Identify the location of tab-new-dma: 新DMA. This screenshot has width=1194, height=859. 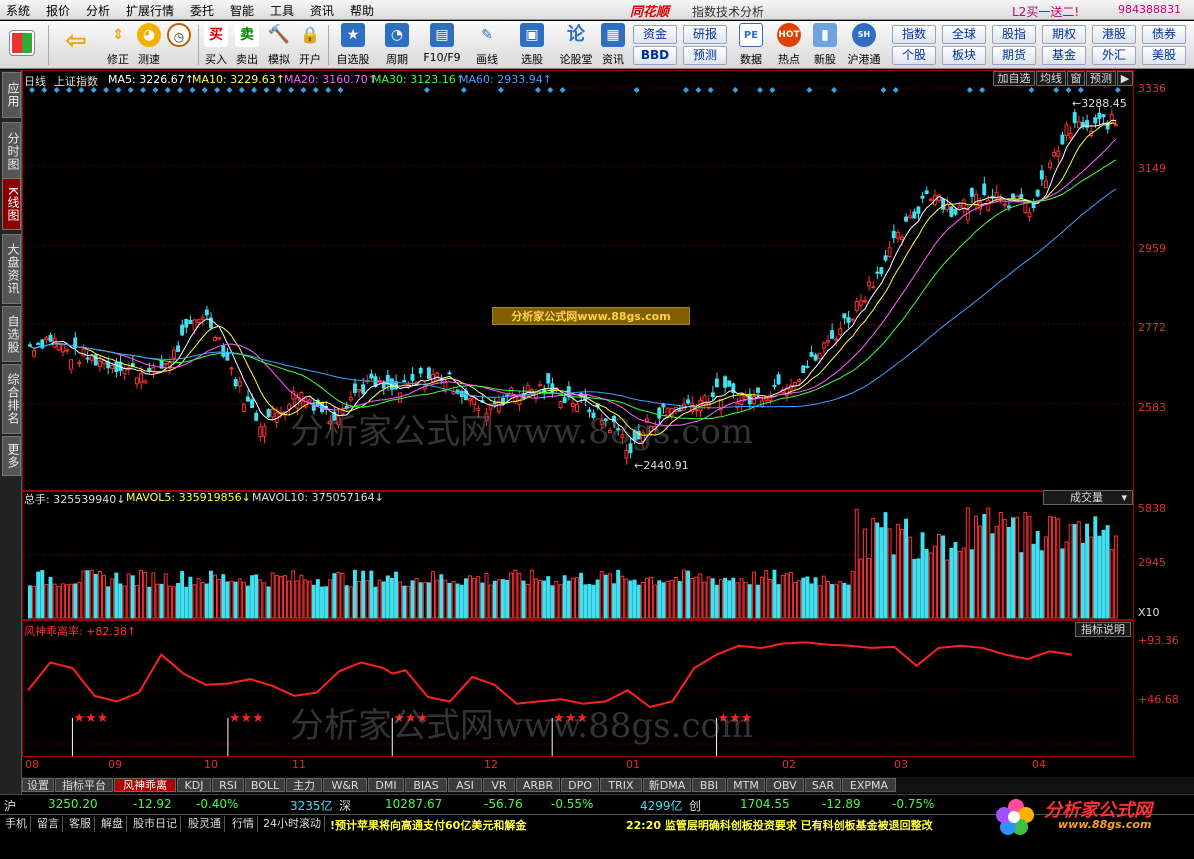
(667, 785).